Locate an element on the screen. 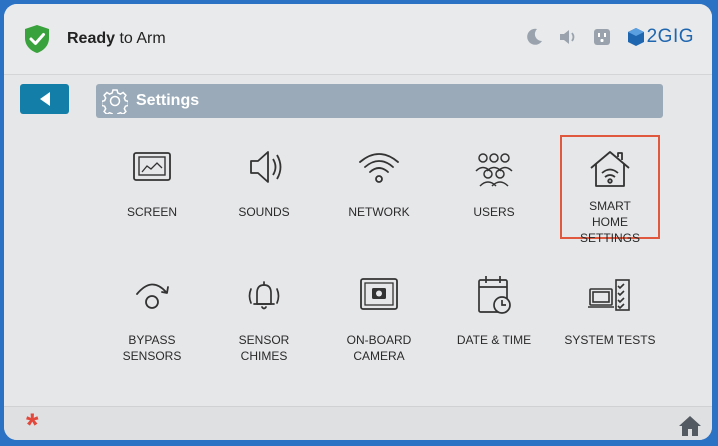 This screenshot has height=446, width=718. tile-label: SCREEN is located at coordinates (151, 212).